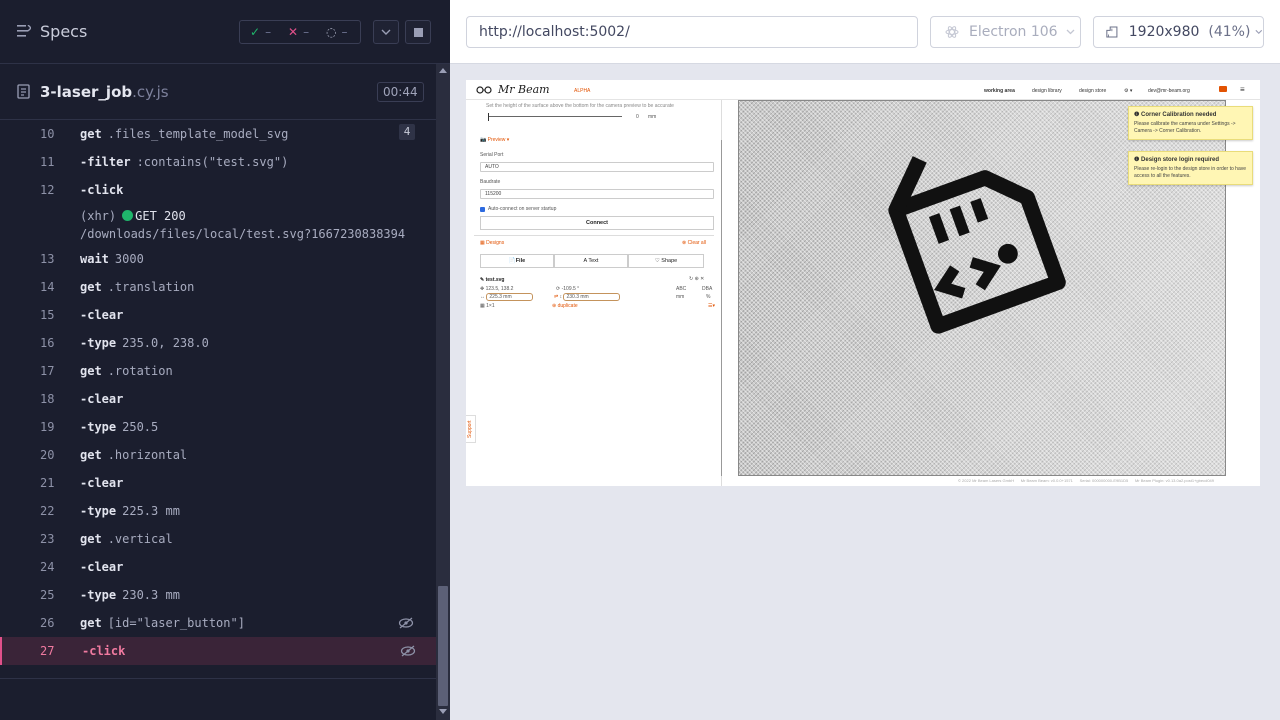  I want to click on command-row: 23 get .vertical, so click(218, 539).